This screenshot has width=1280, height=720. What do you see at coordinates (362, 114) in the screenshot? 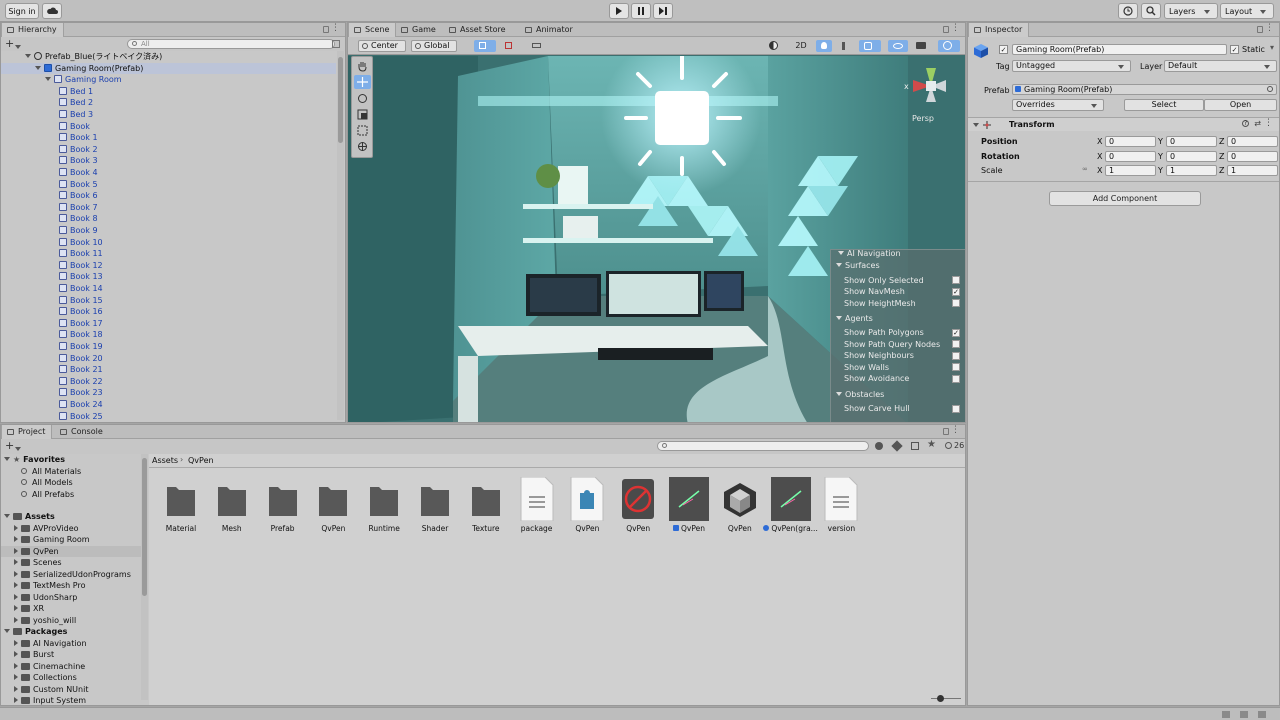
I see `scale-tool-button` at bounding box center [362, 114].